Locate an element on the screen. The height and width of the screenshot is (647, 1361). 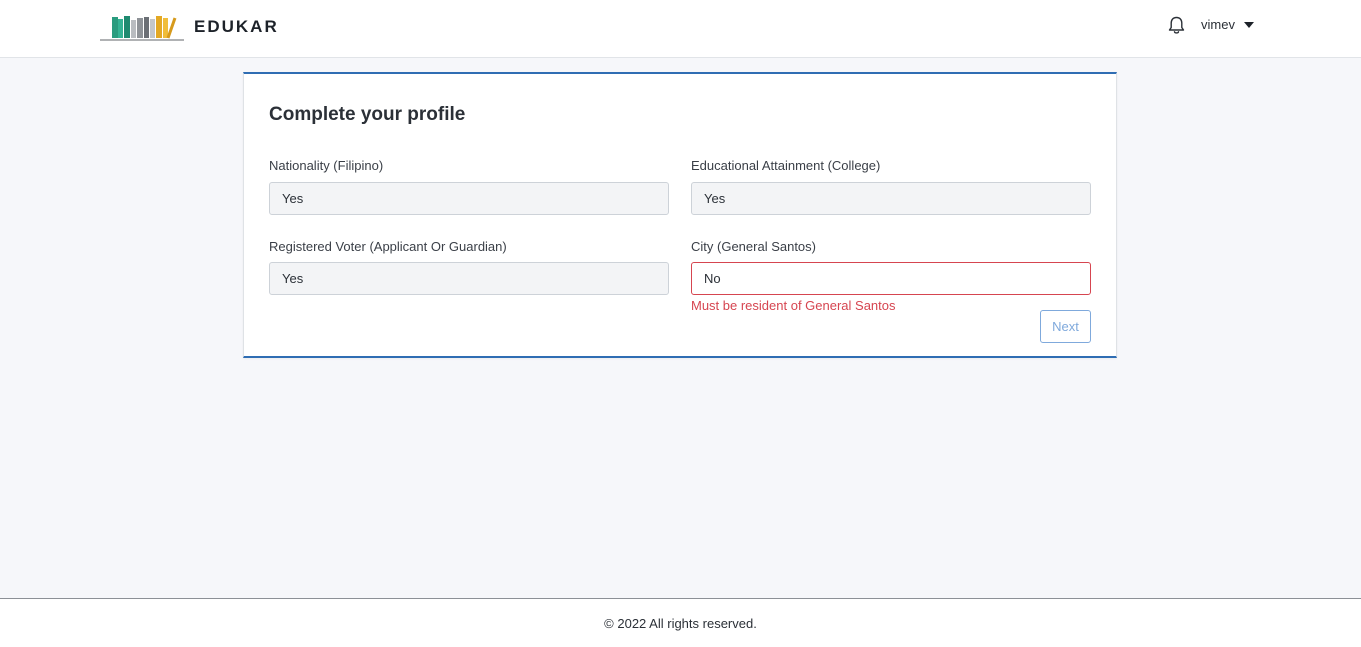
next-button: Next is located at coordinates (1065, 326).